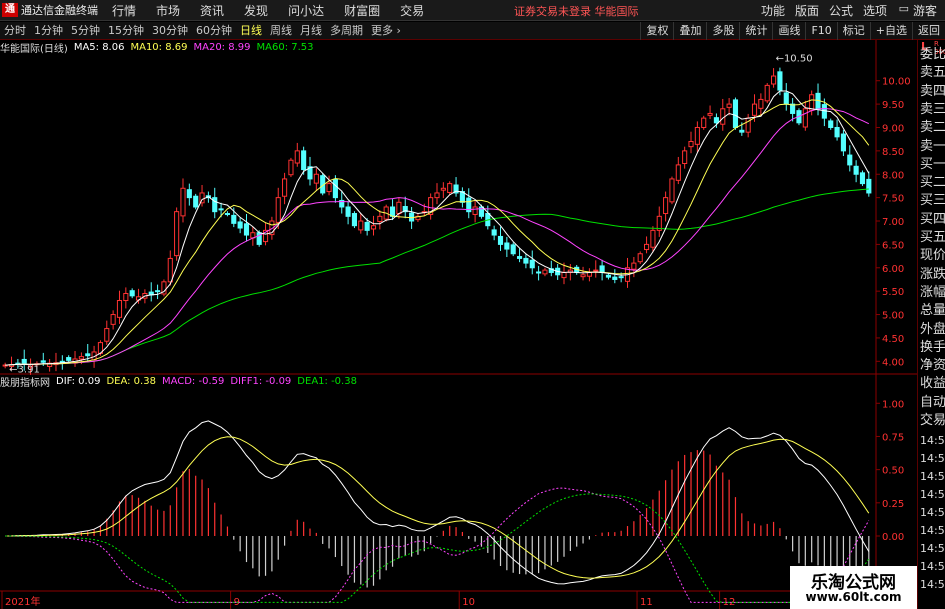 The image size is (945, 609). I want to click on guest-label: 游客, so click(925, 10).